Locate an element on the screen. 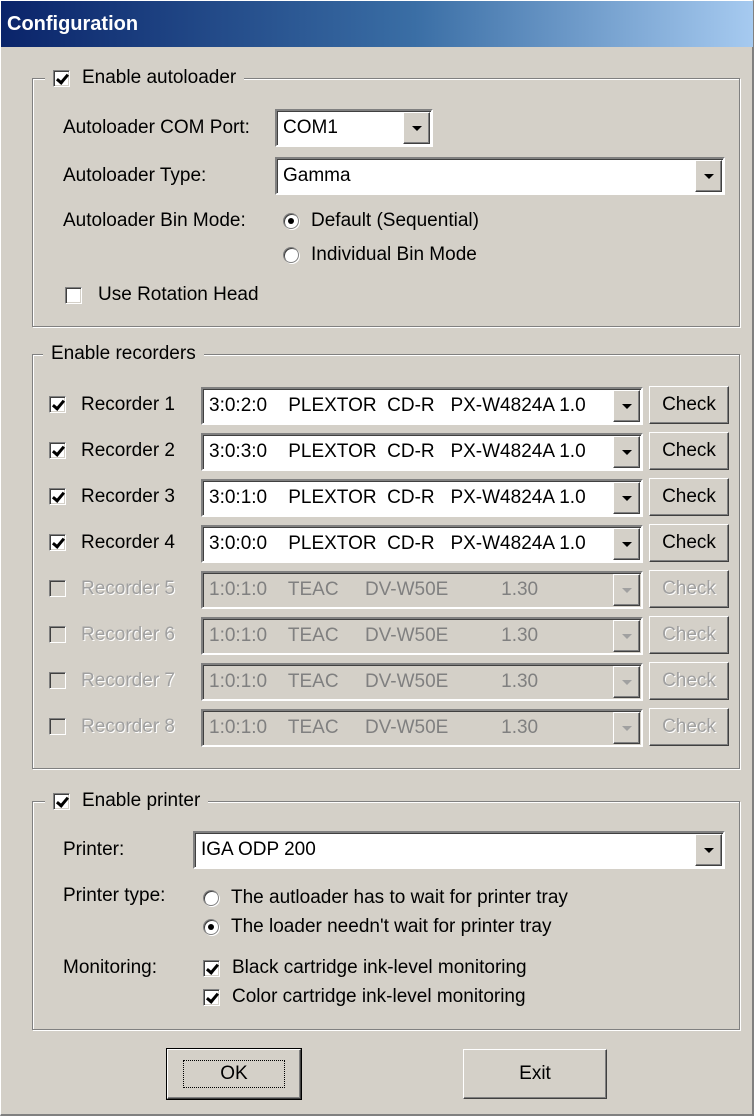 This screenshot has width=754, height=1116. recorder-1-device: 3:0:2:0 PLEXTOR CD-R PX-W4824A 1.0 is located at coordinates (397, 405).